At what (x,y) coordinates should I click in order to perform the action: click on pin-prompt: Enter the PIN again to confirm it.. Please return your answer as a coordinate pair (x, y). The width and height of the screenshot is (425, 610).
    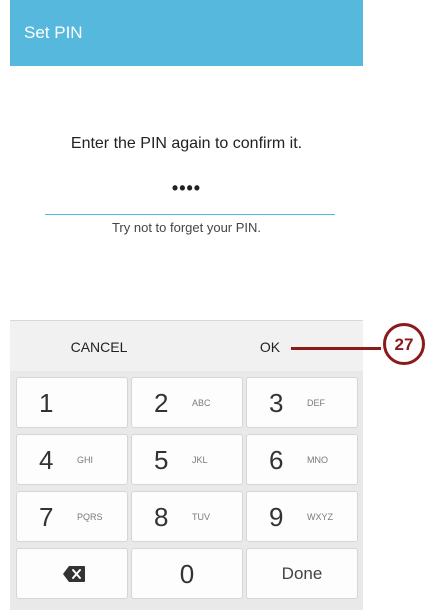
    Looking at the image, I should click on (186, 143).